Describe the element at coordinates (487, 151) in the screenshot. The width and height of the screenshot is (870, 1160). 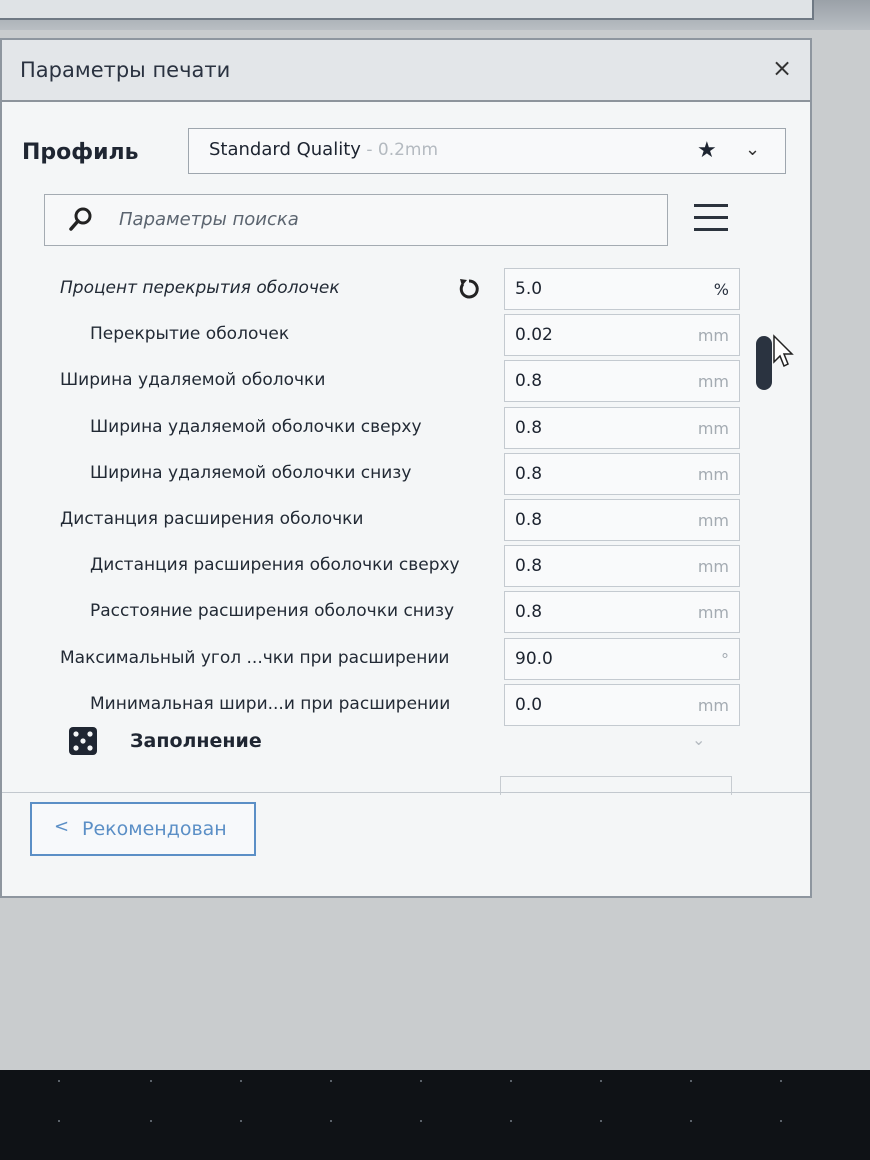
I see `profile-dropdown: Standard Quality - 0.2mm ★ ⌄` at that location.